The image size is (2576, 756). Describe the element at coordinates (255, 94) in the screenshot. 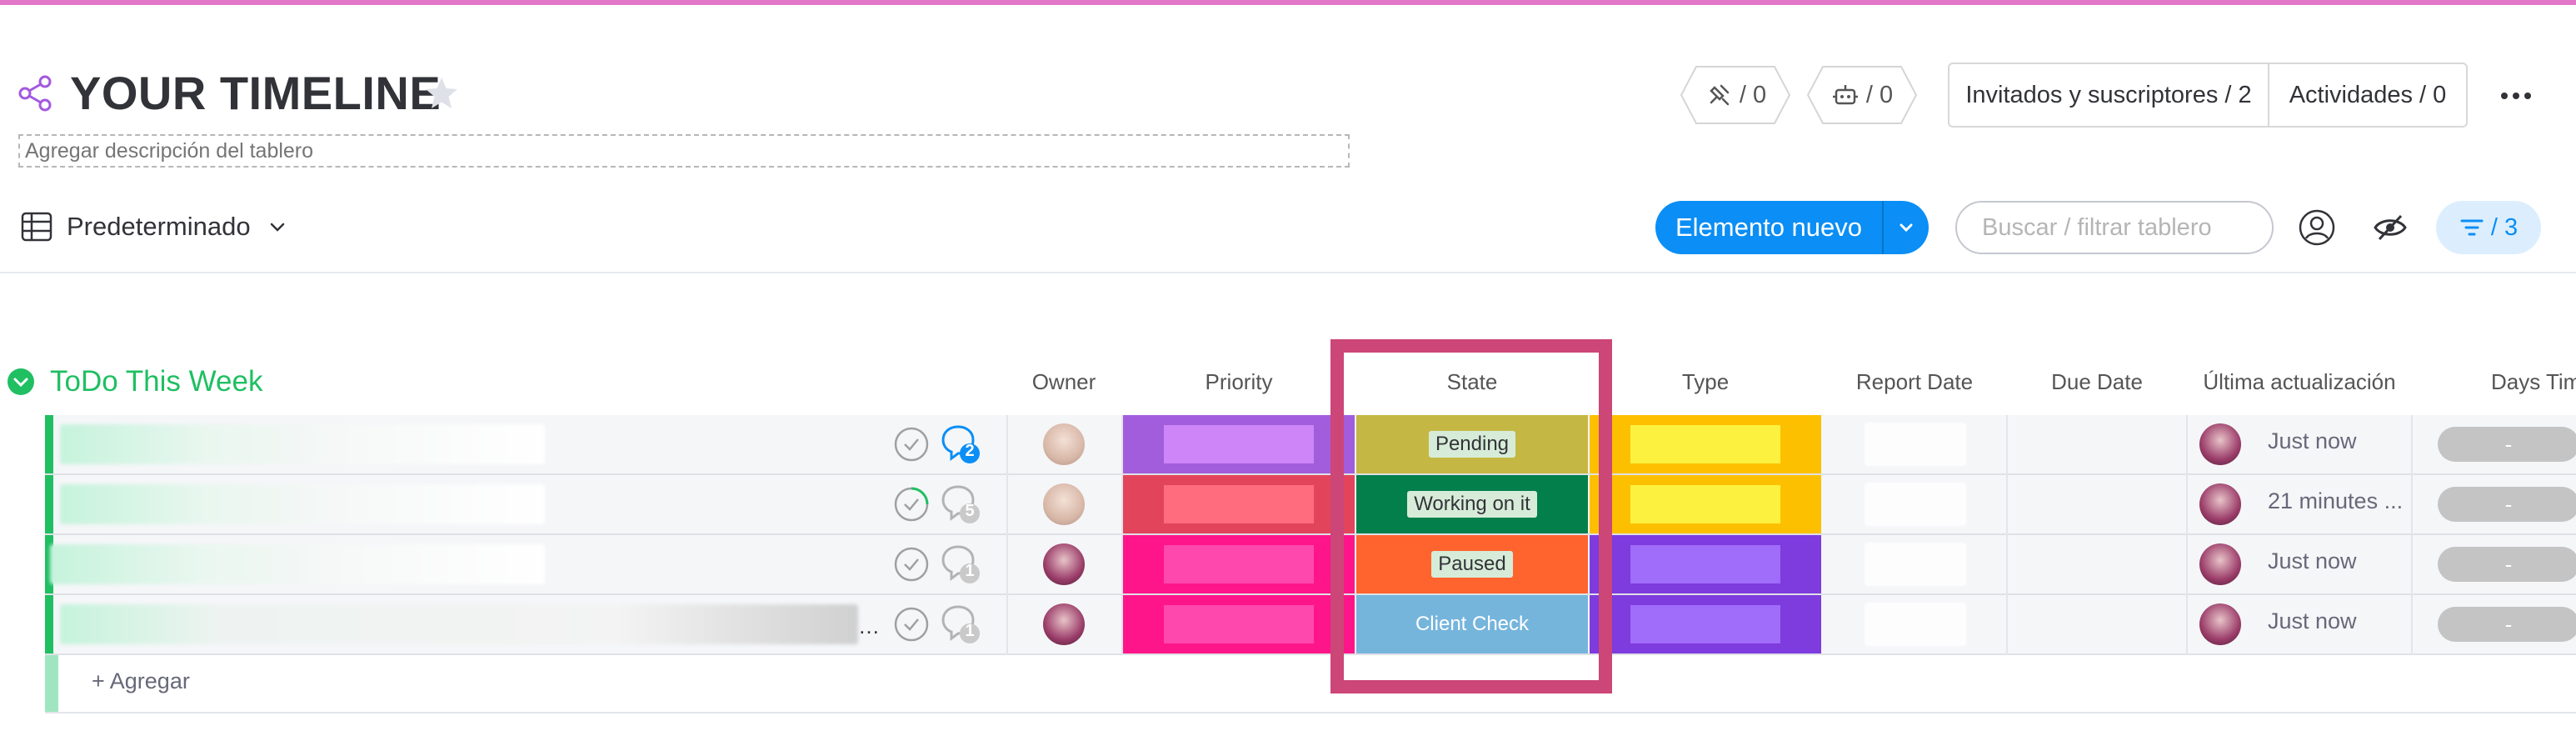

I see `board-title: YOUR TIMELINE` at that location.